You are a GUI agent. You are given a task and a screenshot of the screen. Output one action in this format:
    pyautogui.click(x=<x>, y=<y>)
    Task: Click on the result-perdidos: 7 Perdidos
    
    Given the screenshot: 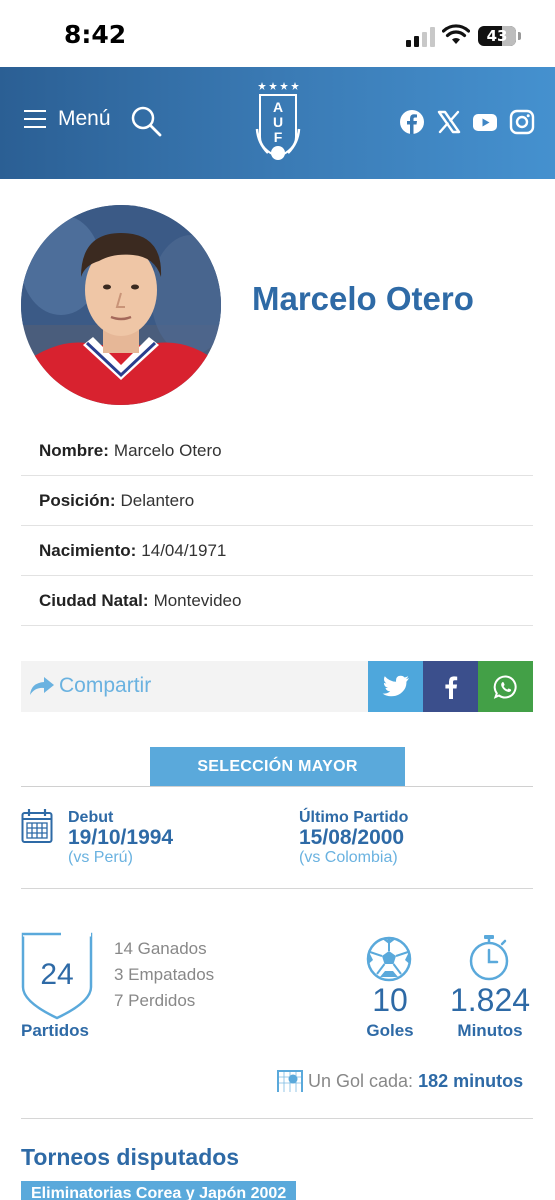 What is the action you would take?
    pyautogui.click(x=155, y=1000)
    